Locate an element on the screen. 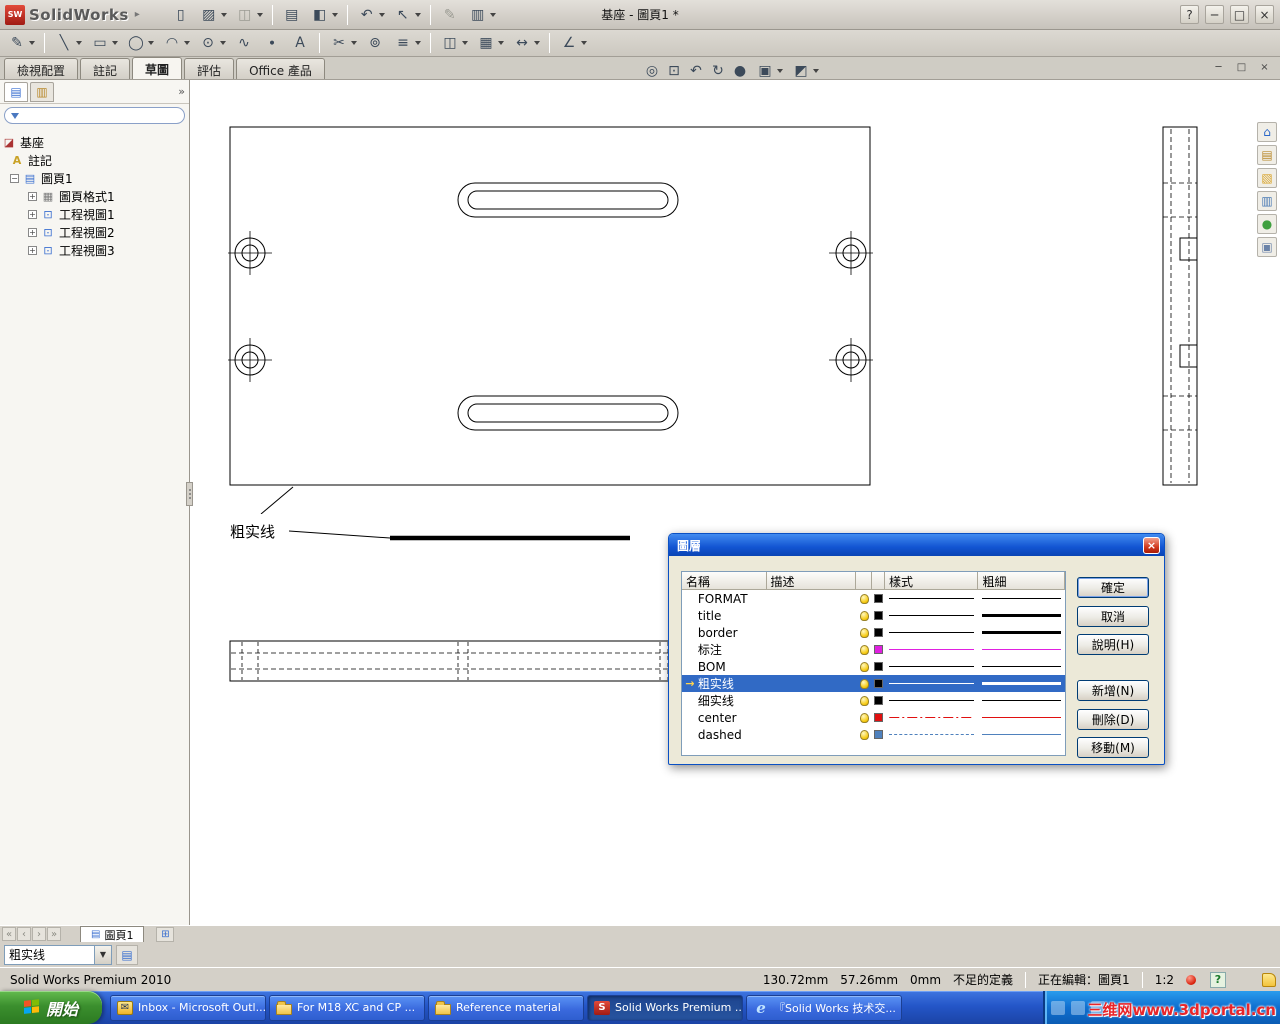  circle-icon: ◯ is located at coordinates (136, 43).